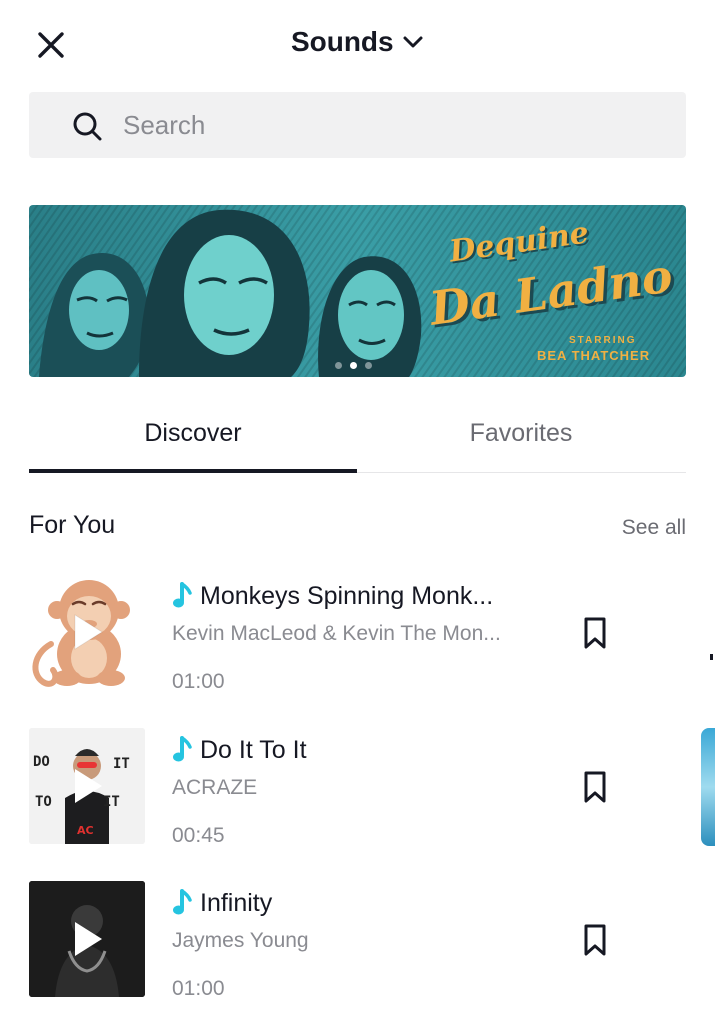 This screenshot has height=1024, width=715. What do you see at coordinates (654, 528) in the screenshot?
I see `see-all-link: See all` at bounding box center [654, 528].